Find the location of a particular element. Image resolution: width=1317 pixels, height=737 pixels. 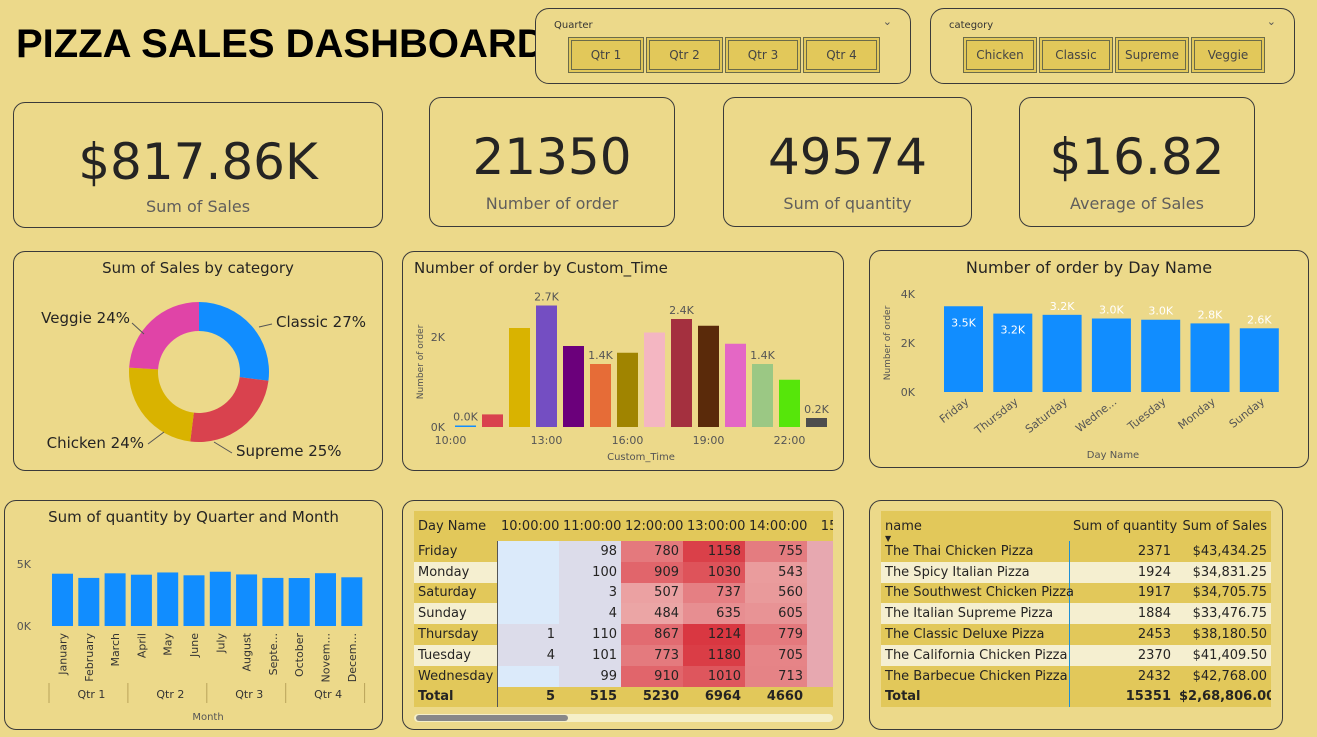

x-tick-label: October is located at coordinates (299, 655).